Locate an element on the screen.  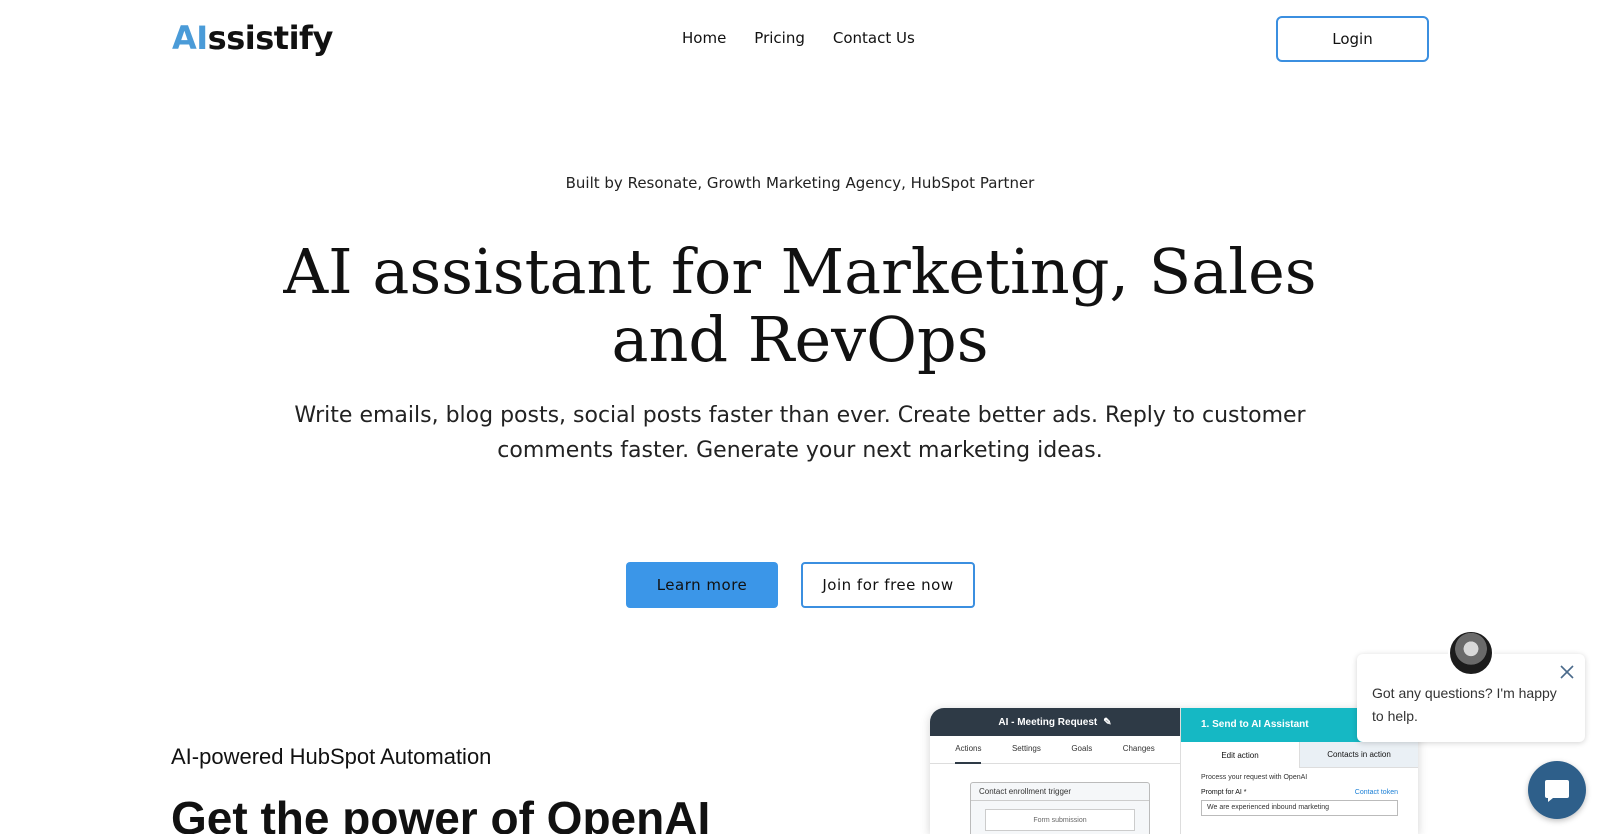
prompt-row: Prompt for AI * Contact token is located at coordinates (1299, 788).